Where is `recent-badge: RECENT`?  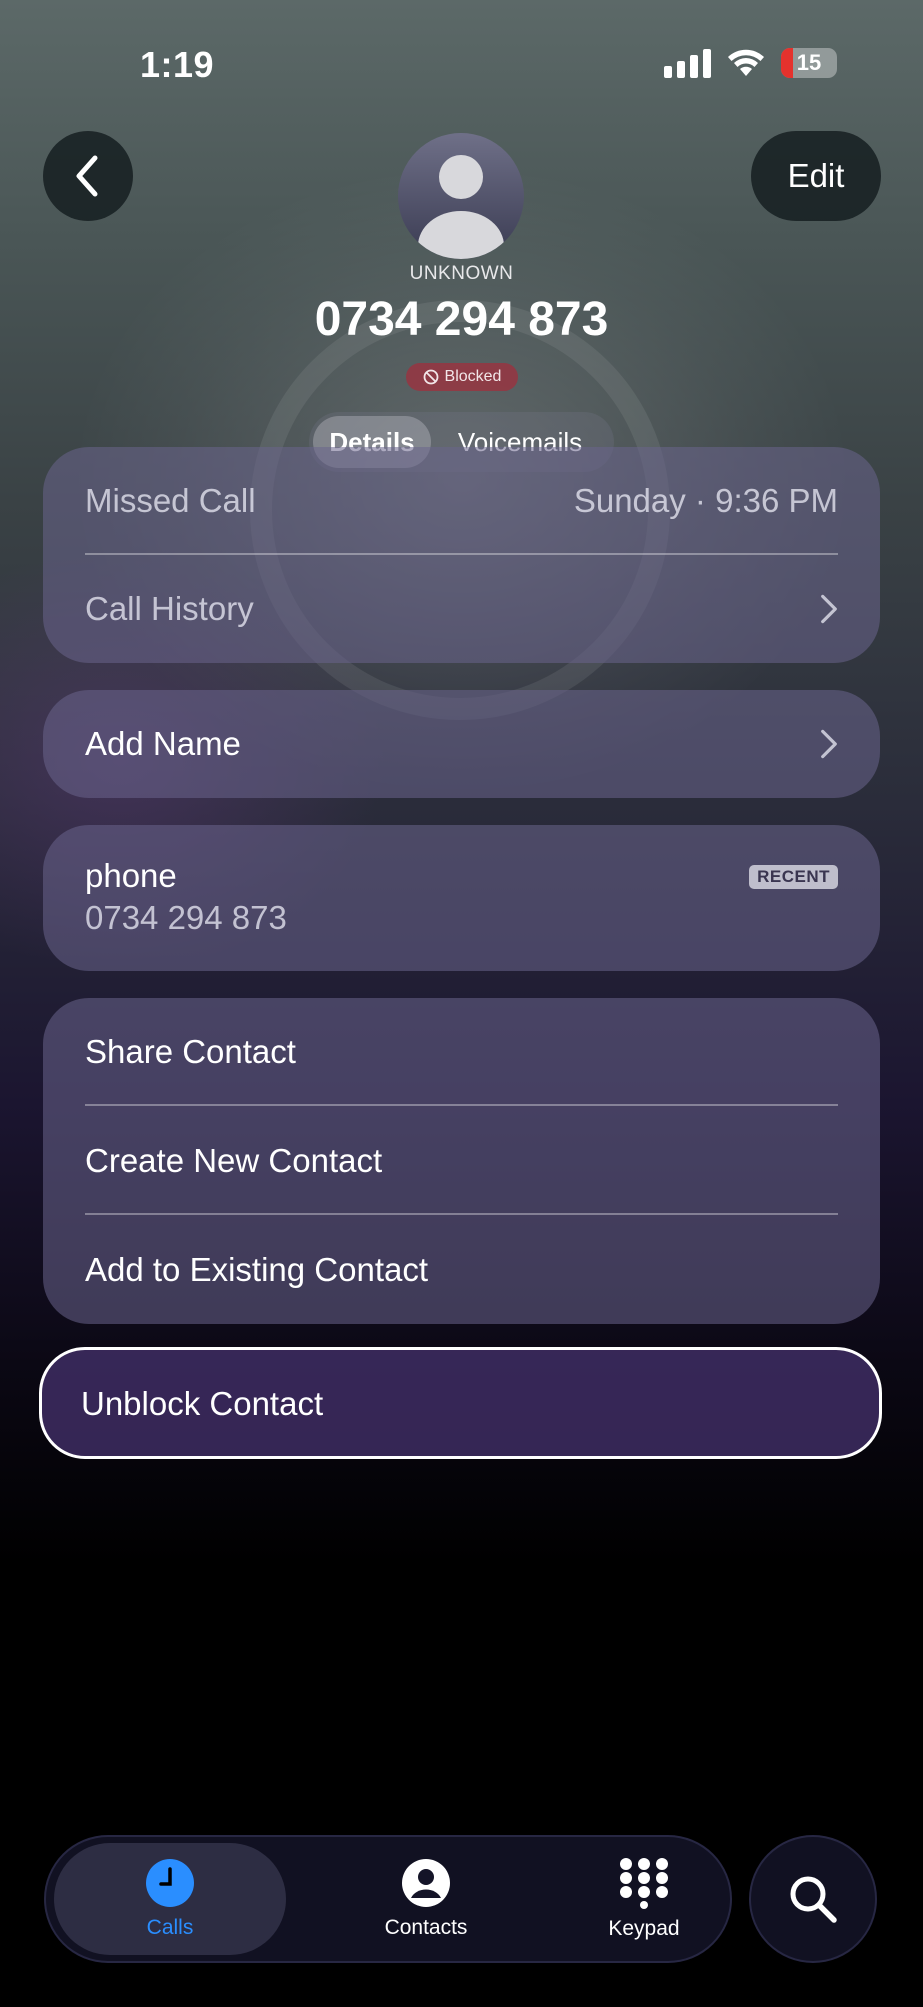
recent-badge: RECENT is located at coordinates (793, 877).